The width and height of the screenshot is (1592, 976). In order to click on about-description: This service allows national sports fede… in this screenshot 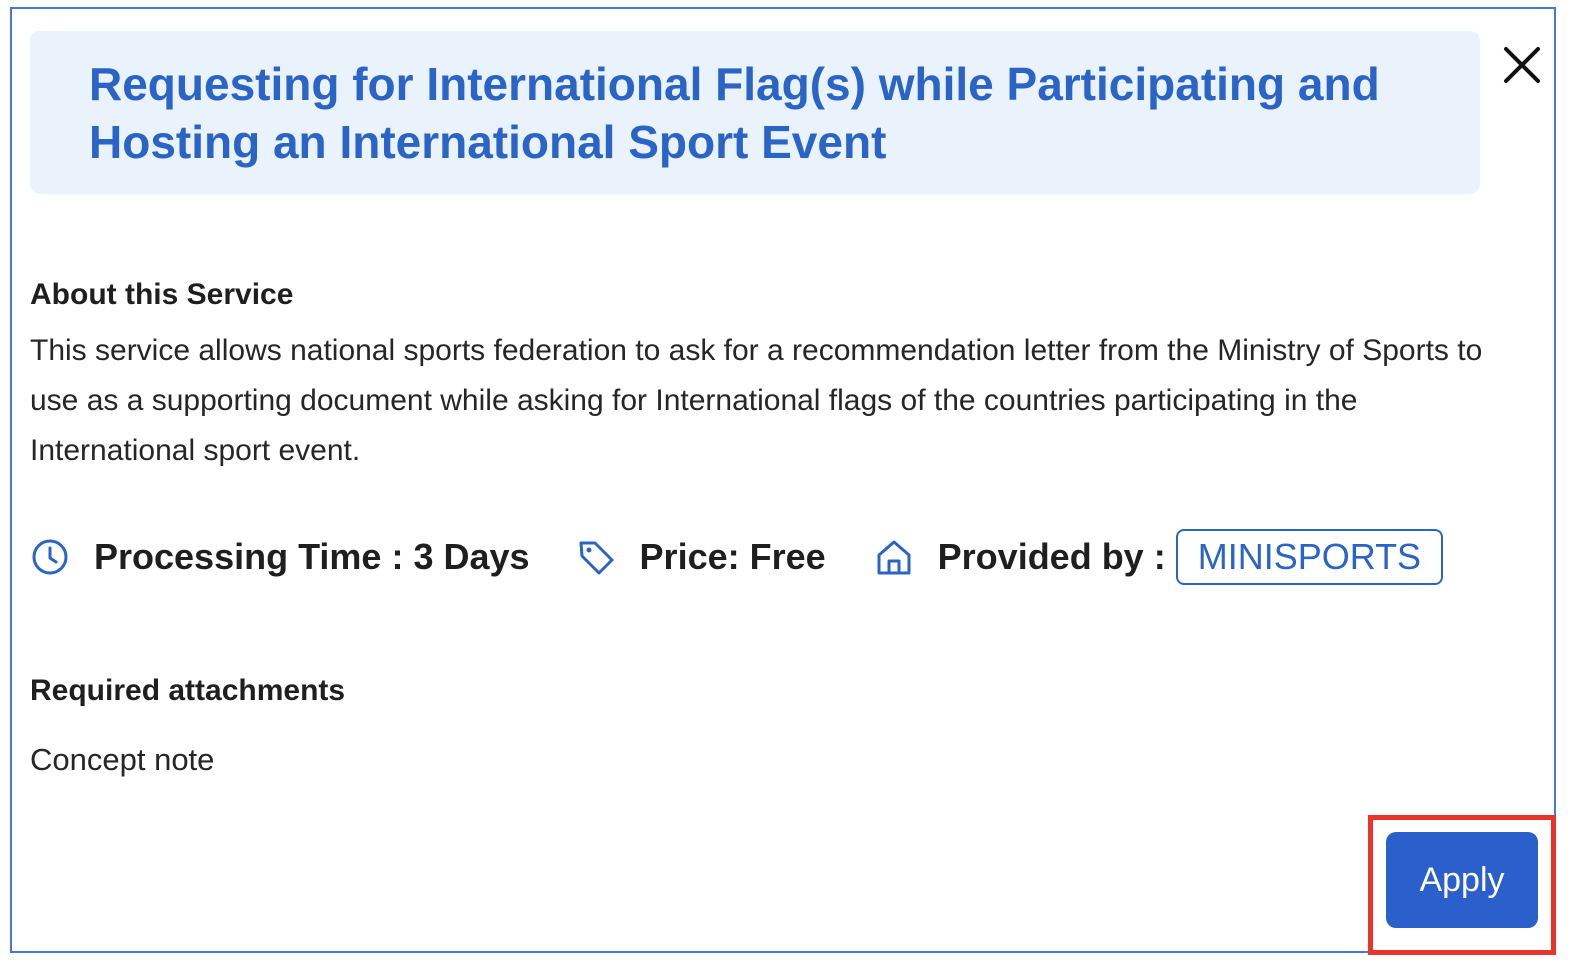, I will do `click(756, 400)`.